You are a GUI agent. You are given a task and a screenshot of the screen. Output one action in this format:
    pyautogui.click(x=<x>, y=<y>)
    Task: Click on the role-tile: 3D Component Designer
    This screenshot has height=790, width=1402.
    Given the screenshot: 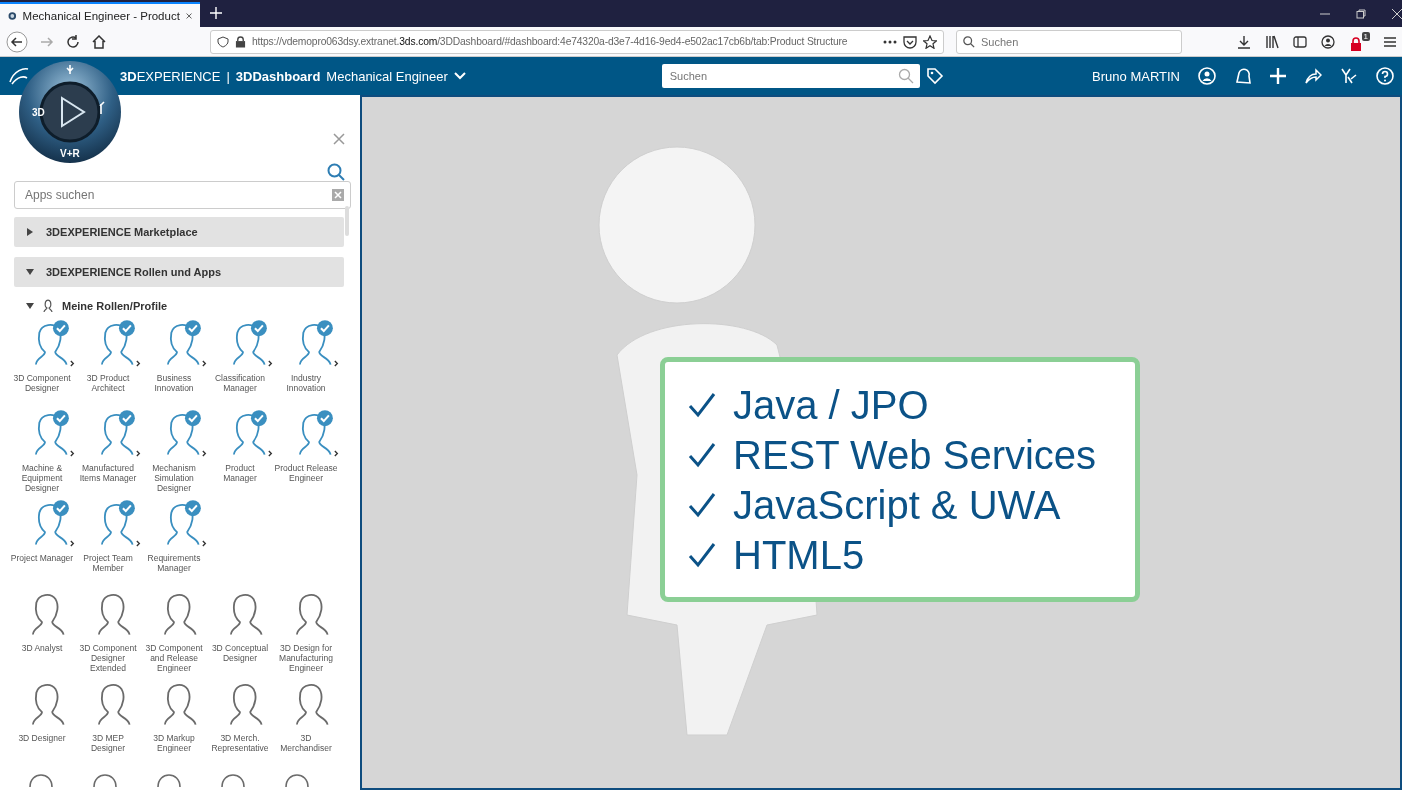 What is the action you would take?
    pyautogui.click(x=42, y=361)
    